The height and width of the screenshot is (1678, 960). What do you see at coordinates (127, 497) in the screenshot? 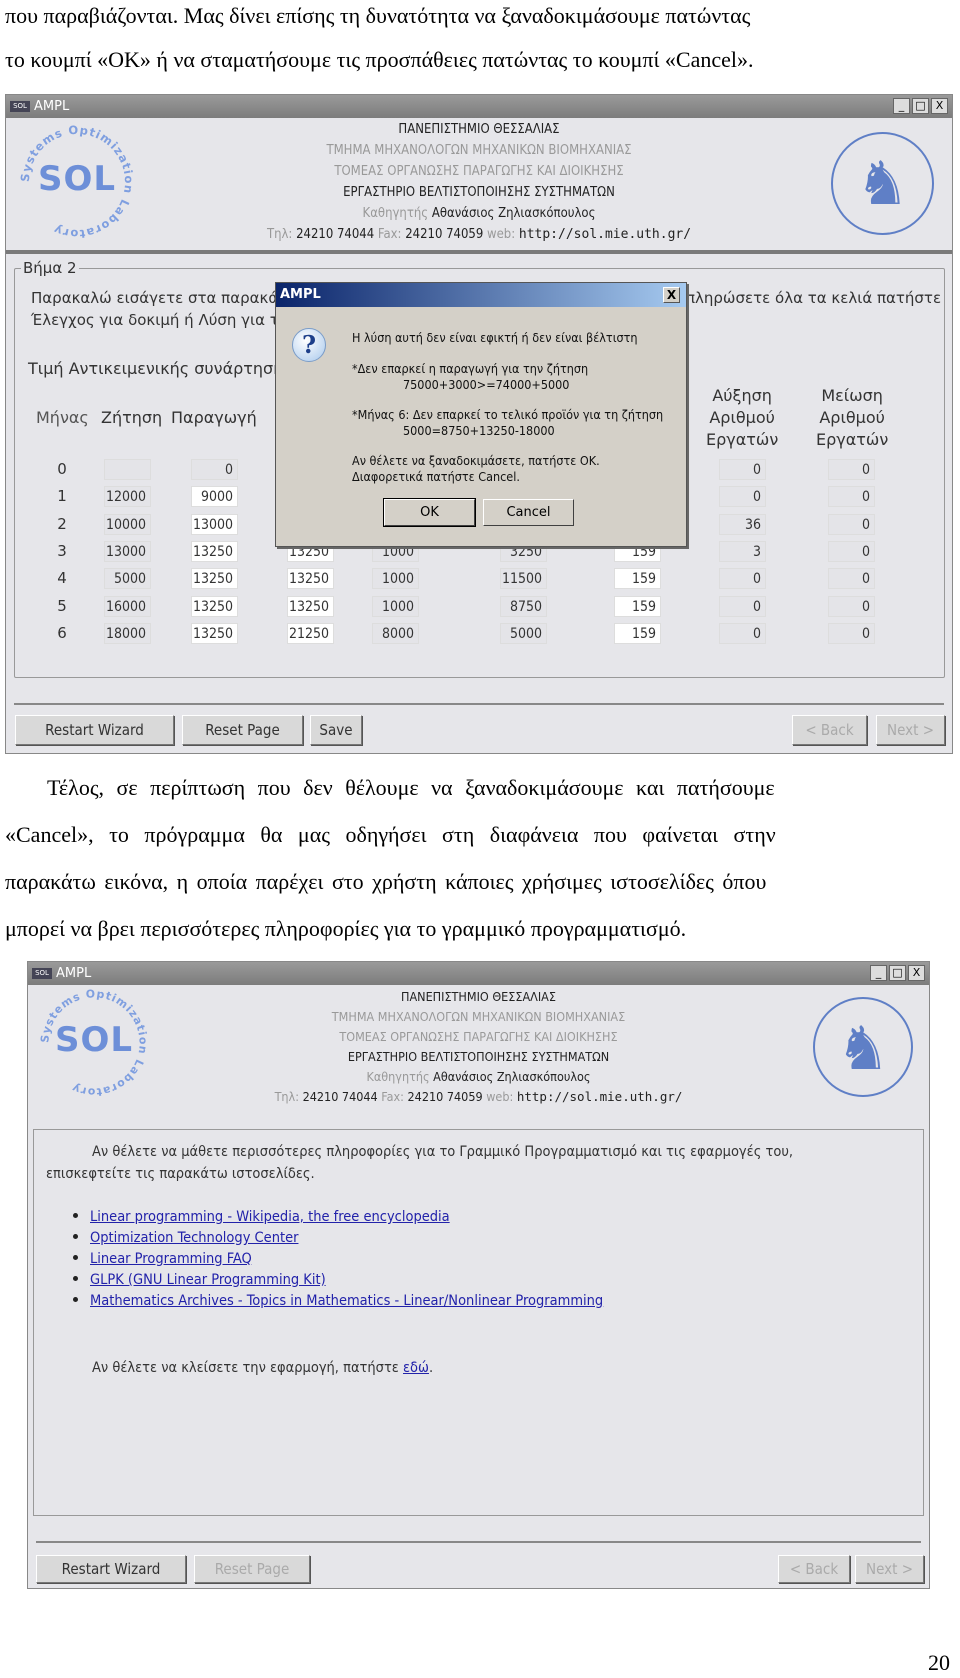
I see `table-cell: 12000` at bounding box center [127, 497].